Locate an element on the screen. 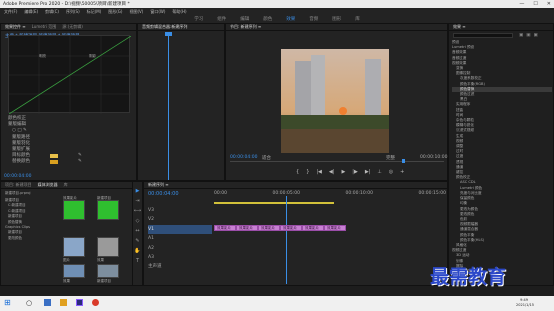 The height and width of the screenshot is (311, 554). track-header-a2: A2 is located at coordinates (180, 248).